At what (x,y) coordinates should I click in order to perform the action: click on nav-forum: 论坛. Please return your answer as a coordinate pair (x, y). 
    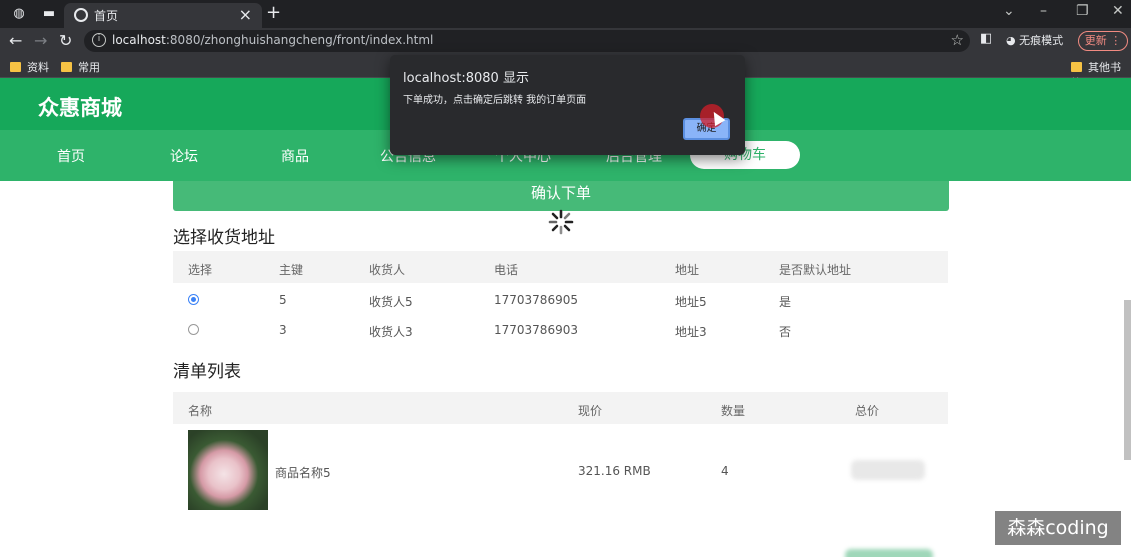
    Looking at the image, I should click on (184, 156).